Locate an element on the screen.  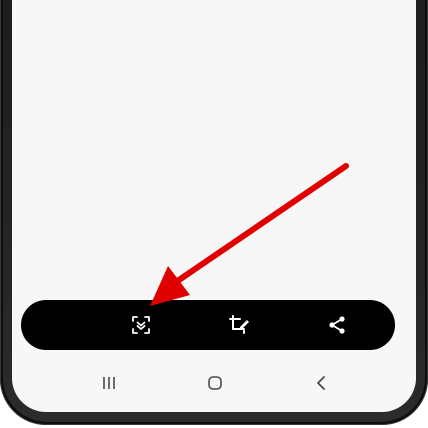
scroll-capture-button is located at coordinates (141, 325).